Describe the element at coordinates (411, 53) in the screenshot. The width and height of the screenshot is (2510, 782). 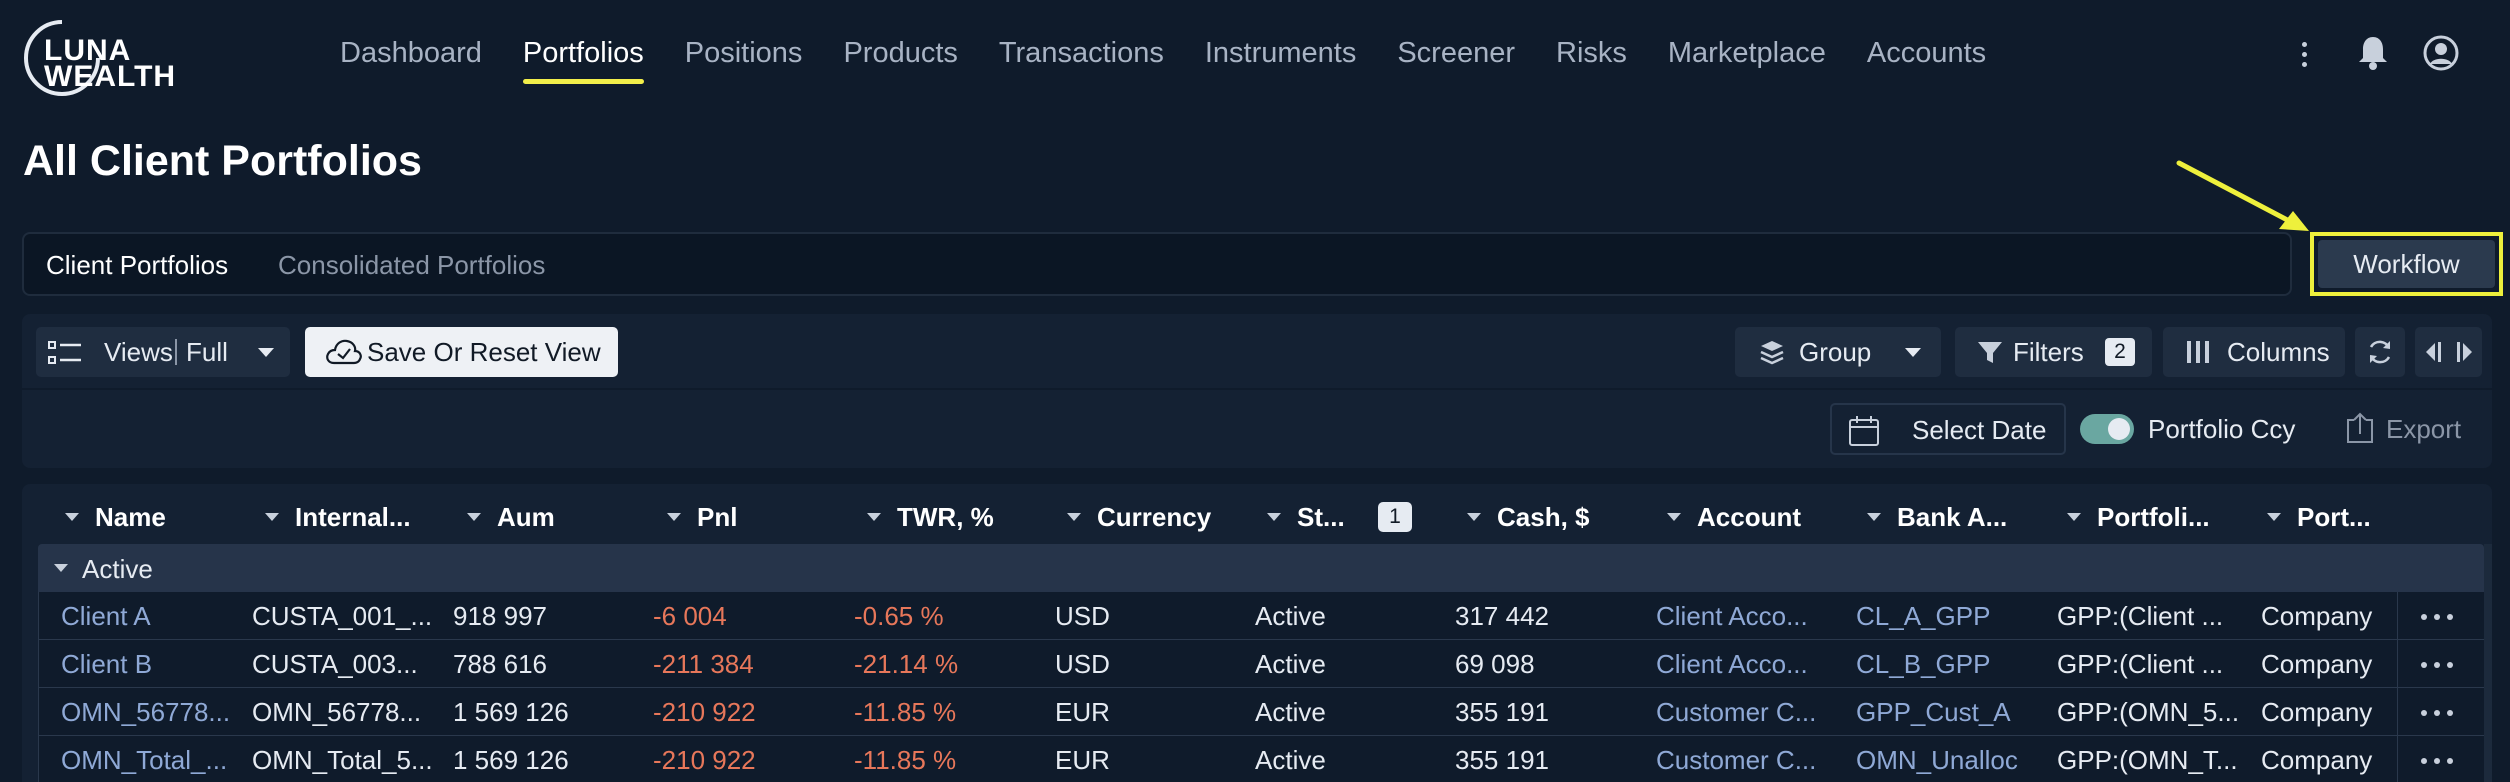
I see `nav-dashboard: Dashboard` at that location.